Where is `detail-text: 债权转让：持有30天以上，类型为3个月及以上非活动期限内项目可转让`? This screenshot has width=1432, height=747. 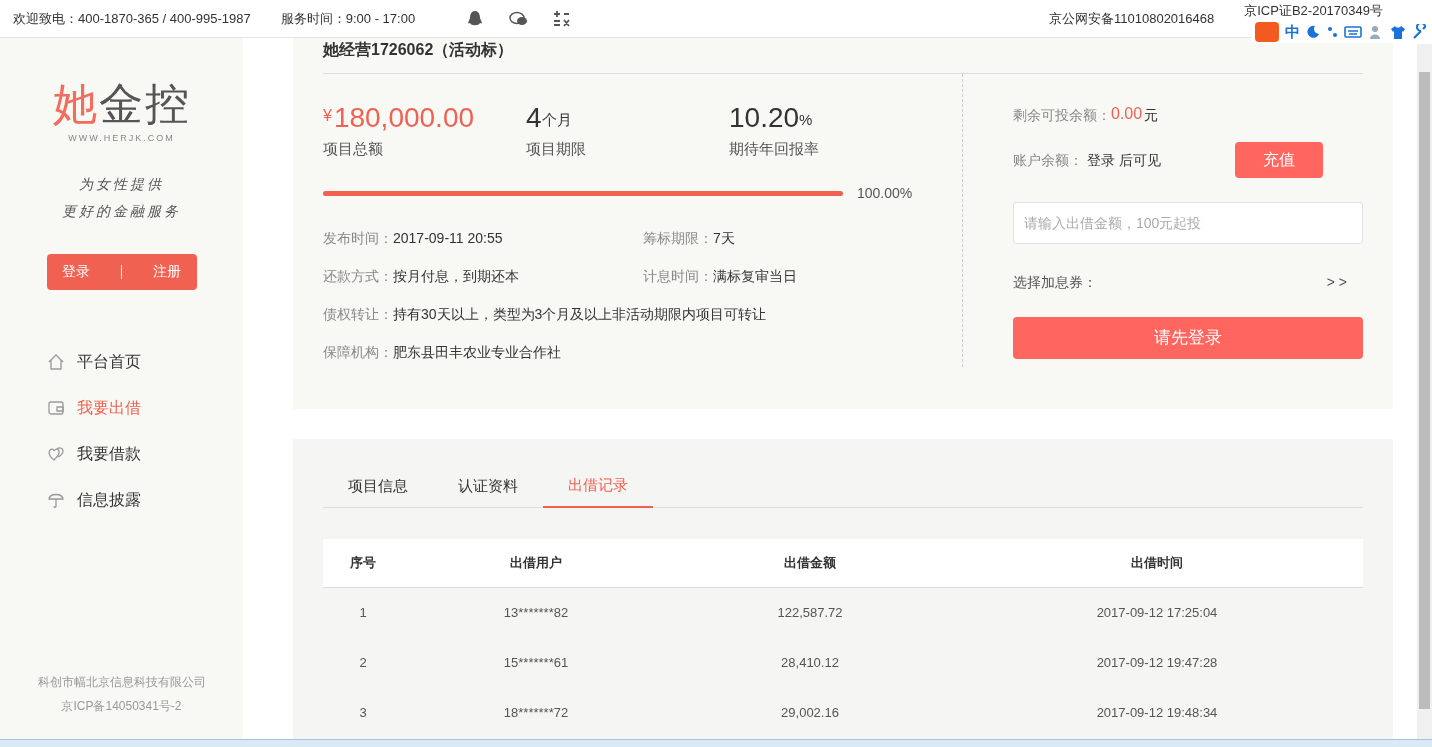
detail-text: 债权转让：持有30天以上，类型为3个月及以上非活动期限内项目可转让 is located at coordinates (545, 314).